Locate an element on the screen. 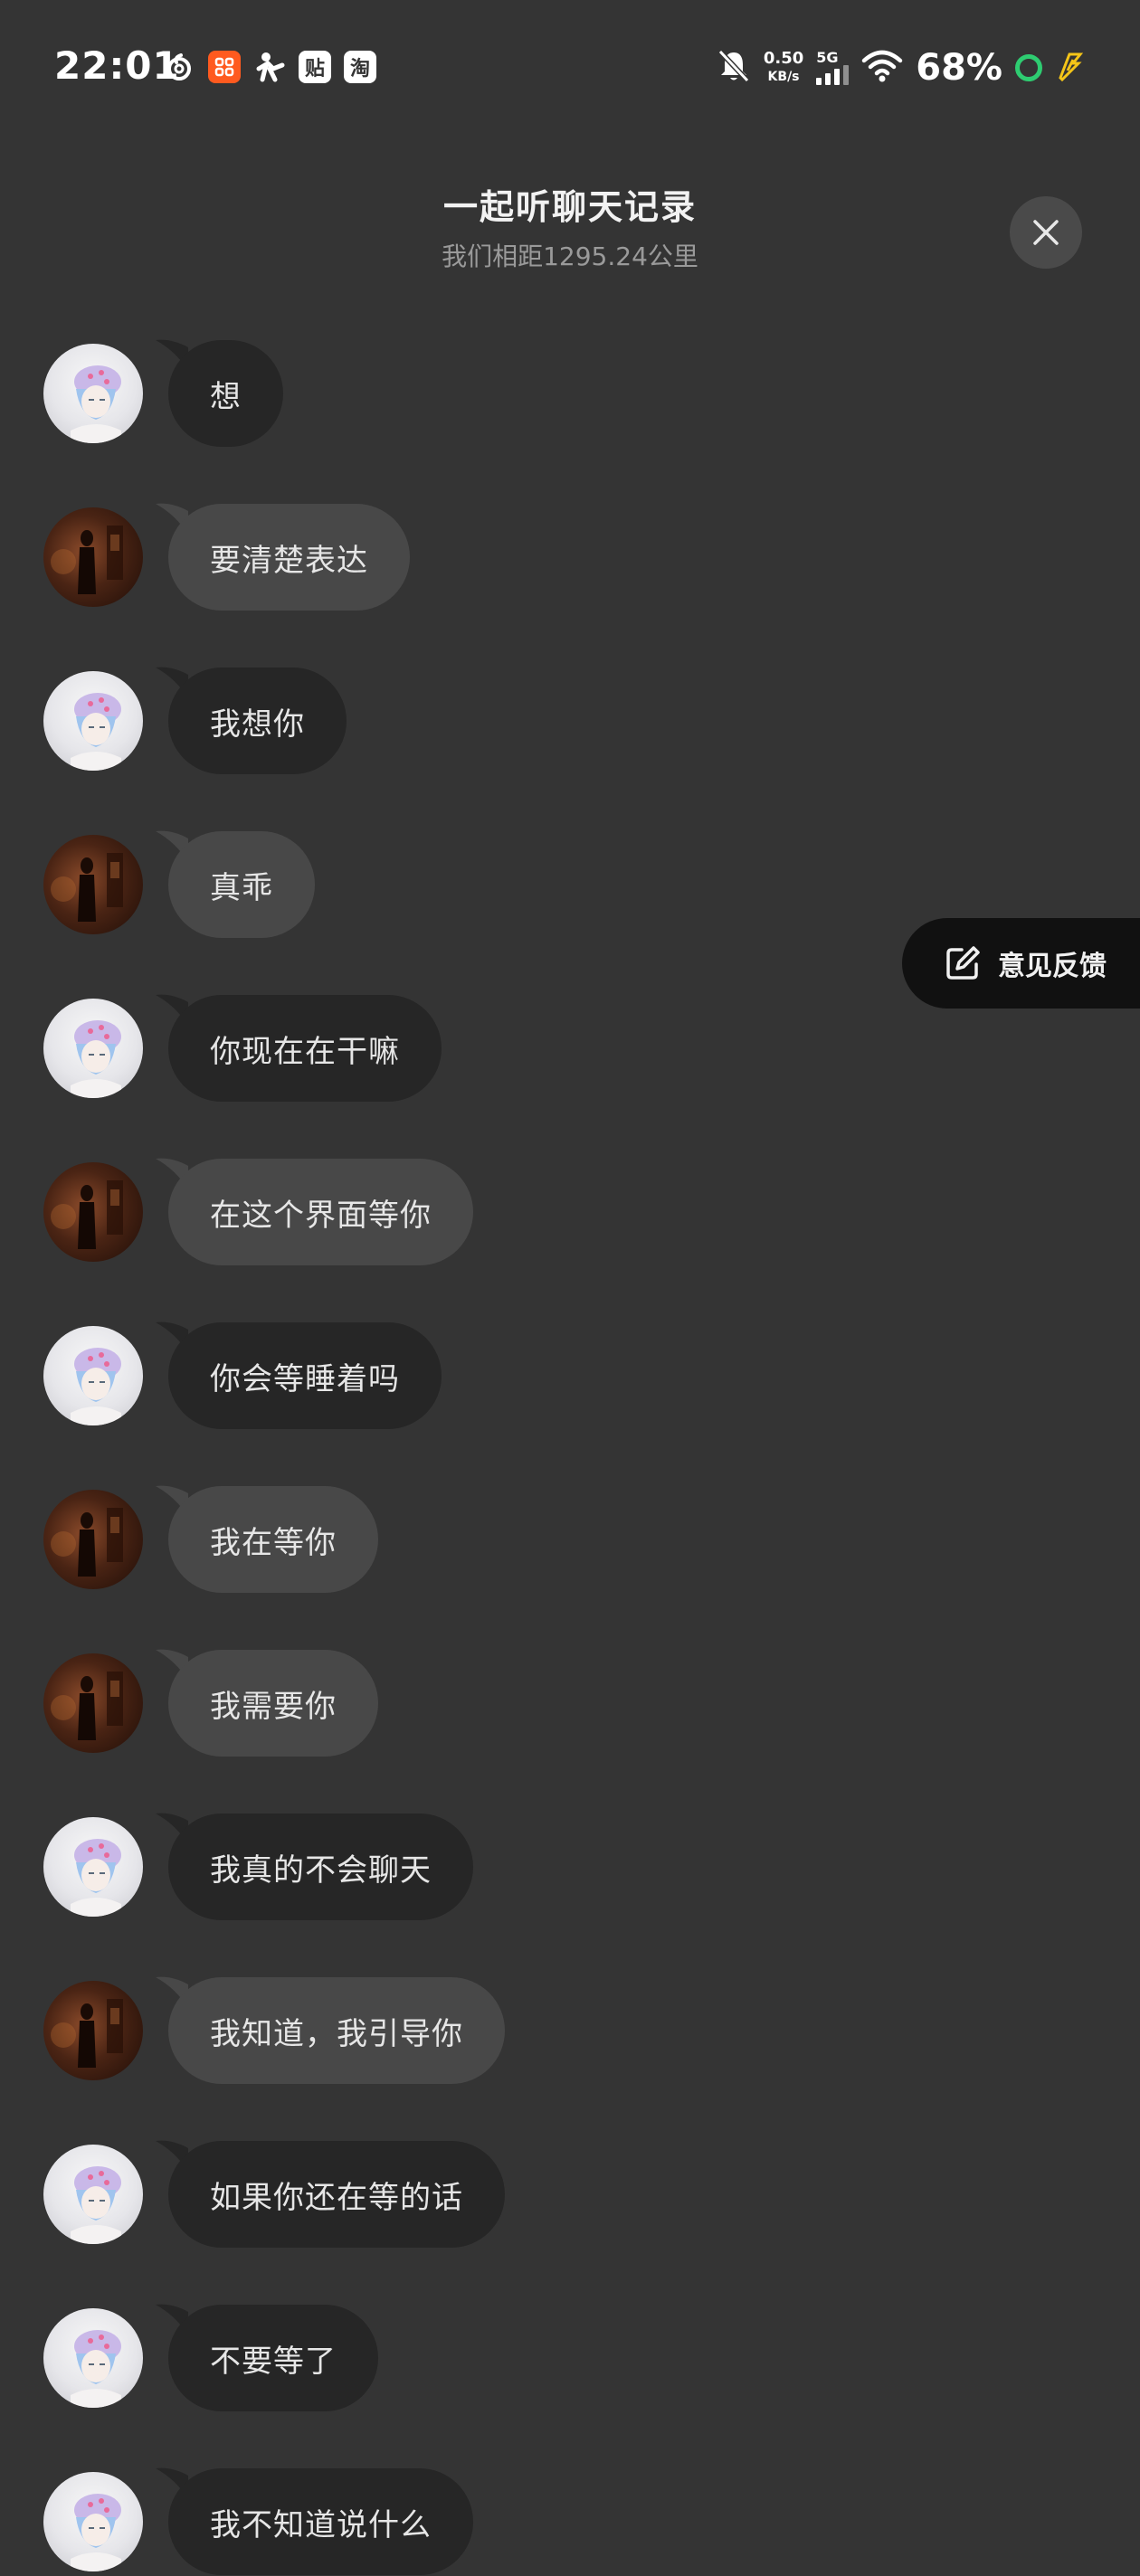 This screenshot has height=2576, width=1140. chat-message-row: 如果你还在等的话 is located at coordinates (274, 2194).